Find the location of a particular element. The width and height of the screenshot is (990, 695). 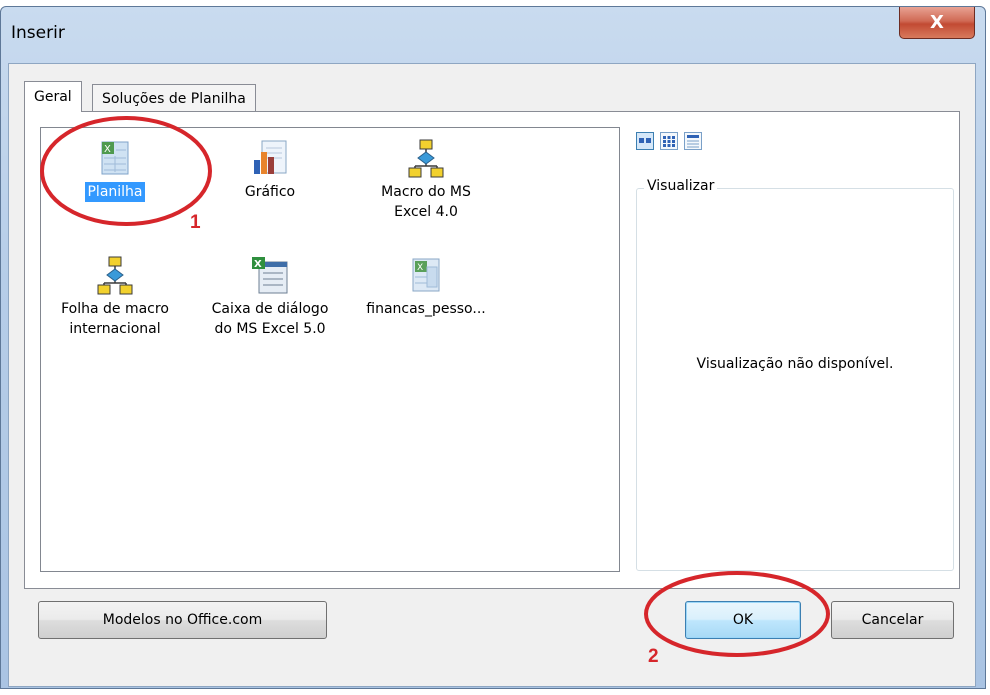

details-view-icon is located at coordinates (693, 141).